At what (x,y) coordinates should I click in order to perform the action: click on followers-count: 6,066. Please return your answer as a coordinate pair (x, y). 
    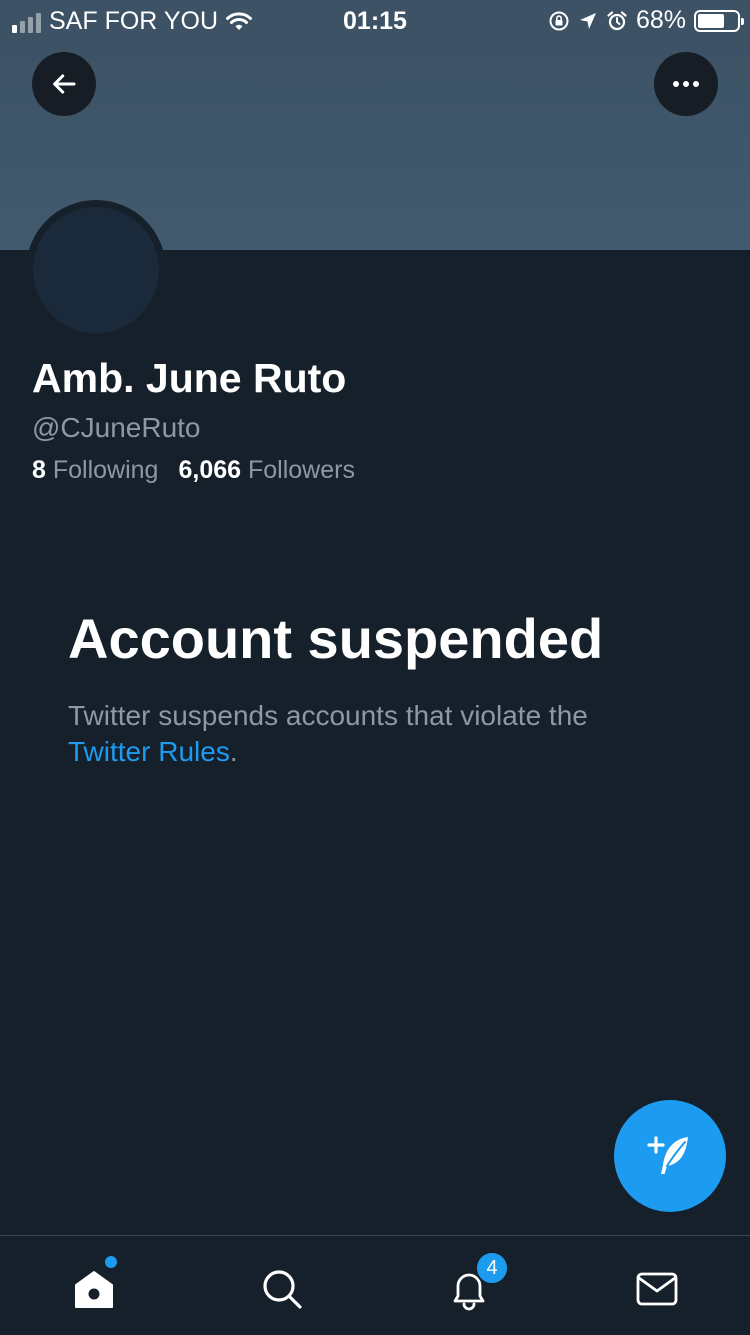
    Looking at the image, I should click on (210, 470).